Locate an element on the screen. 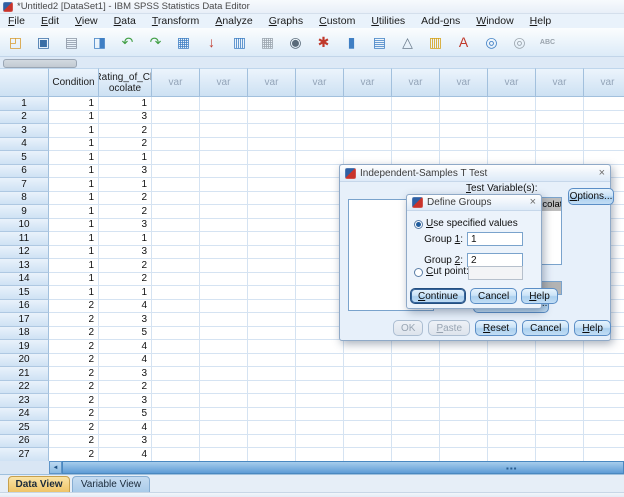 The image size is (624, 497). row-header: 8 is located at coordinates (24, 198).